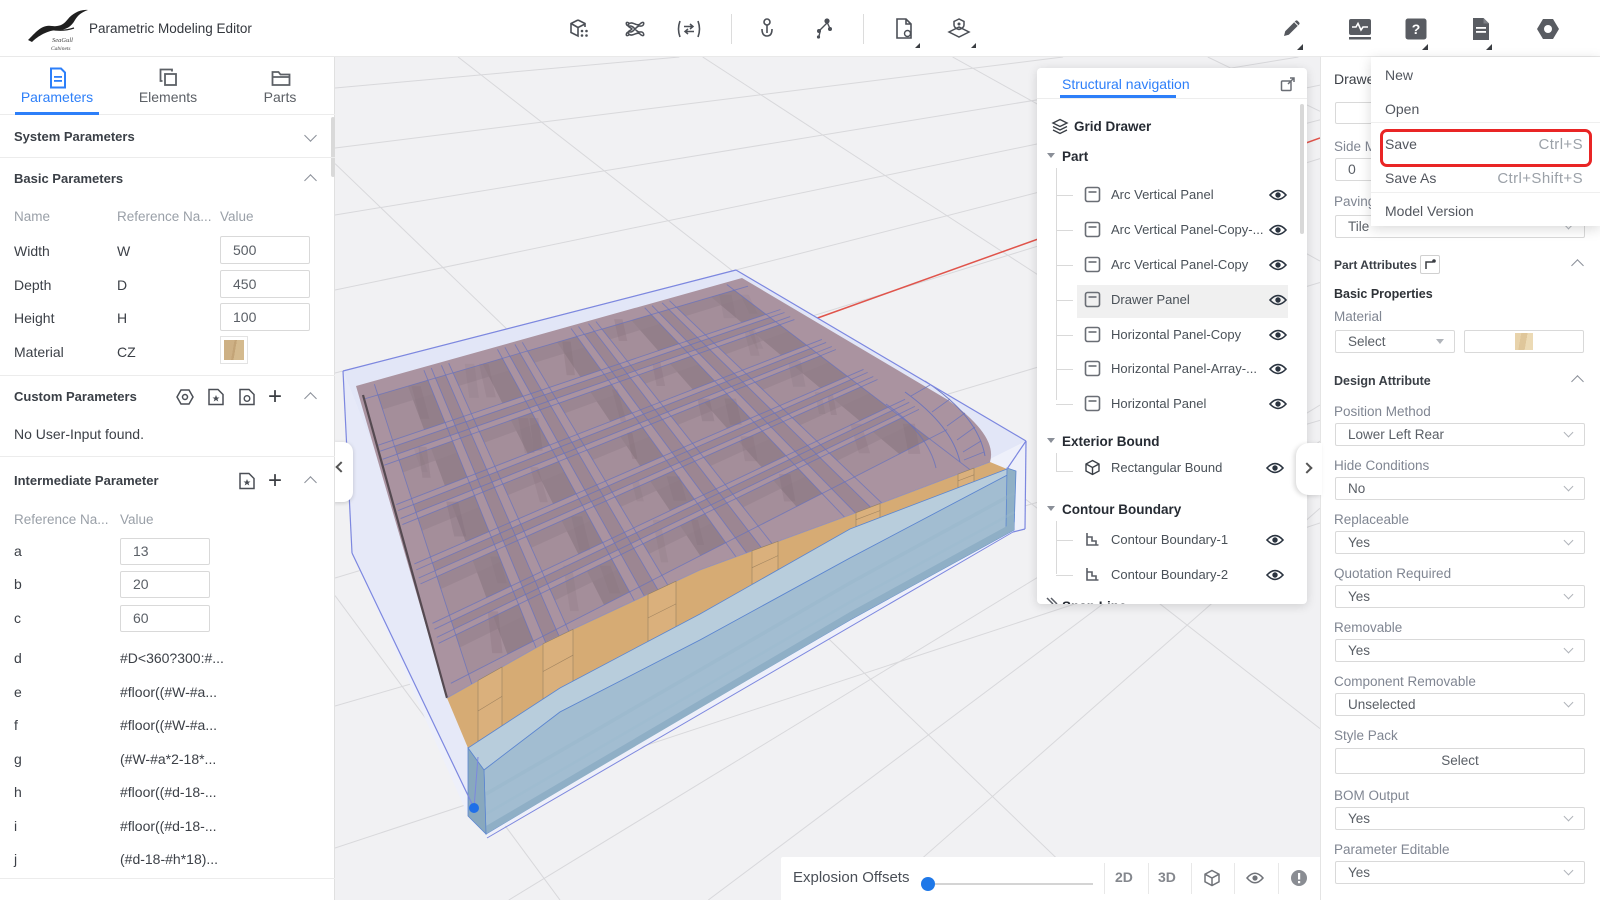 Image resolution: width=1600 pixels, height=900 pixels. Describe the element at coordinates (62, 40) in the screenshot. I see `svg-text: SeaGull` at that location.